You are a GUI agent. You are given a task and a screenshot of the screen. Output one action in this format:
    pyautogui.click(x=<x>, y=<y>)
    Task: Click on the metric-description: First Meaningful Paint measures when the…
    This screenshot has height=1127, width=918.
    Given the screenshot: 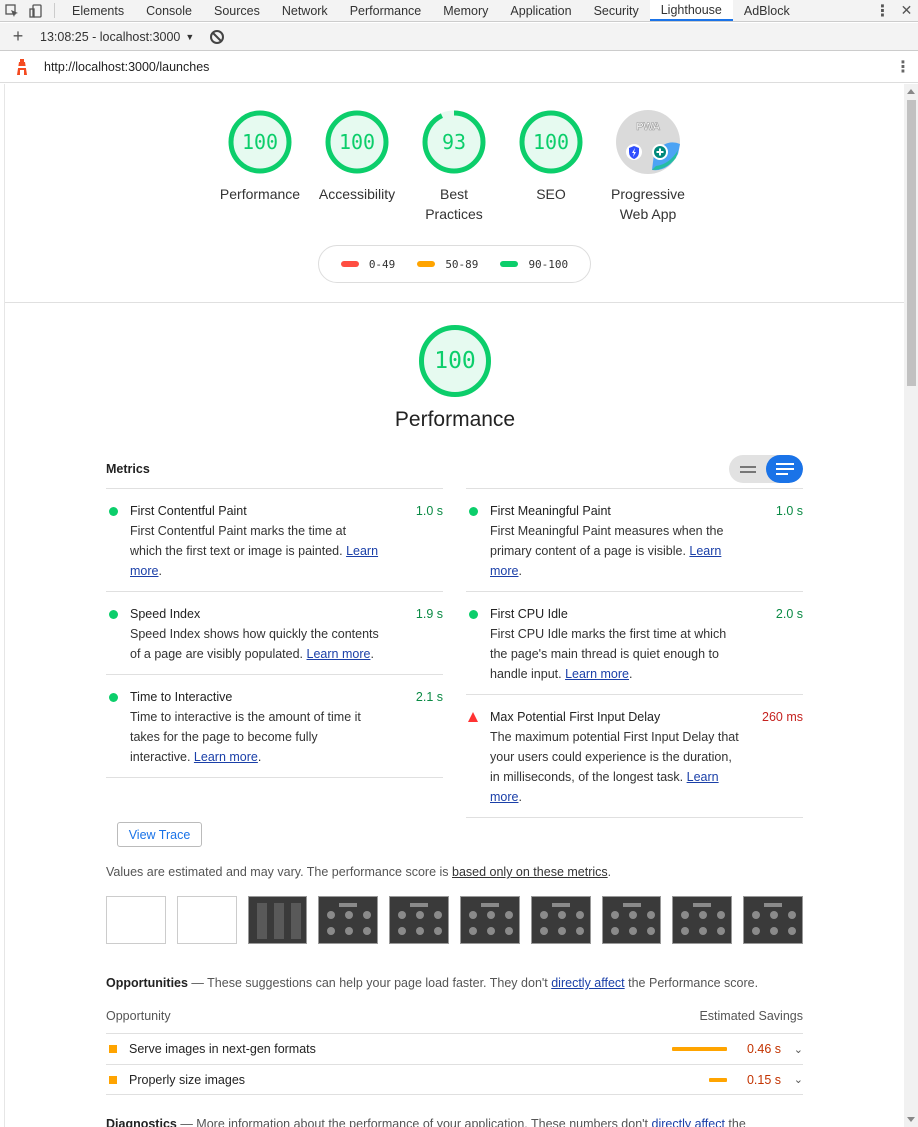 What is the action you would take?
    pyautogui.click(x=607, y=551)
    